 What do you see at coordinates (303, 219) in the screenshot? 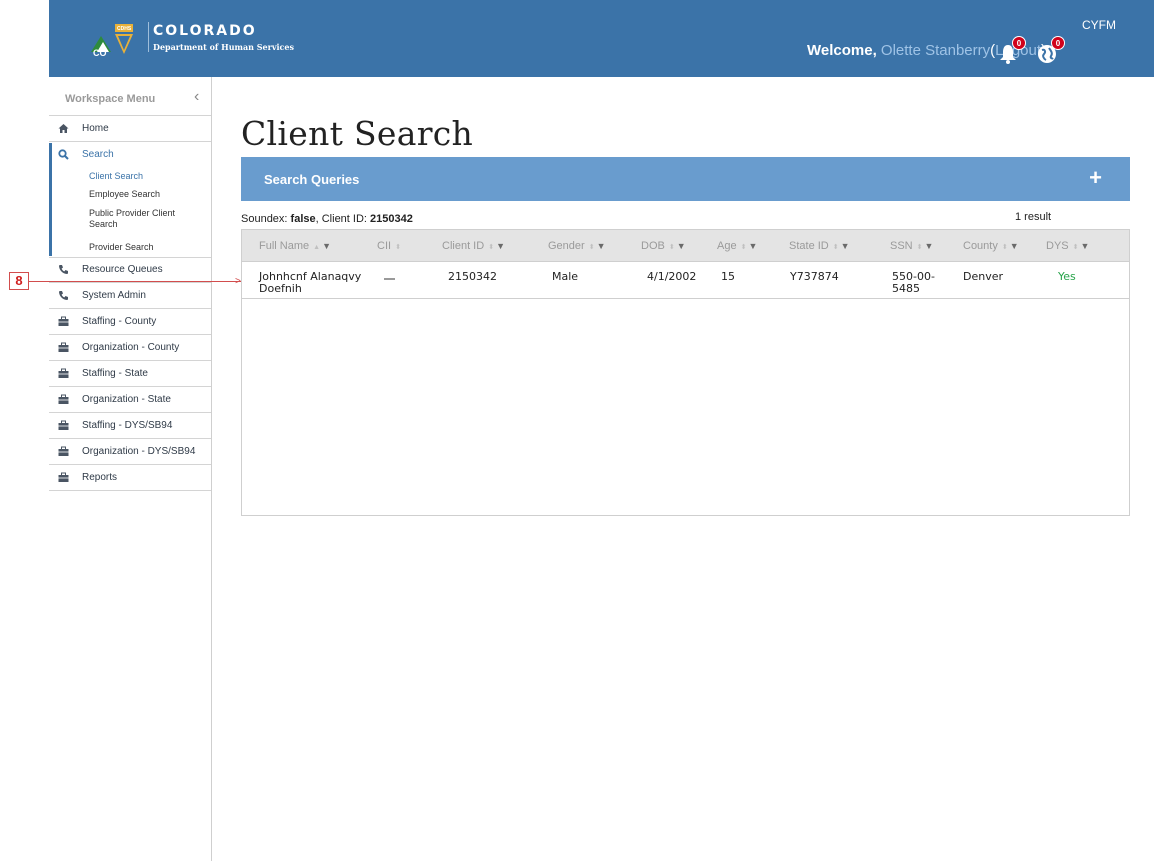
I see `soundex-value: false` at bounding box center [303, 219].